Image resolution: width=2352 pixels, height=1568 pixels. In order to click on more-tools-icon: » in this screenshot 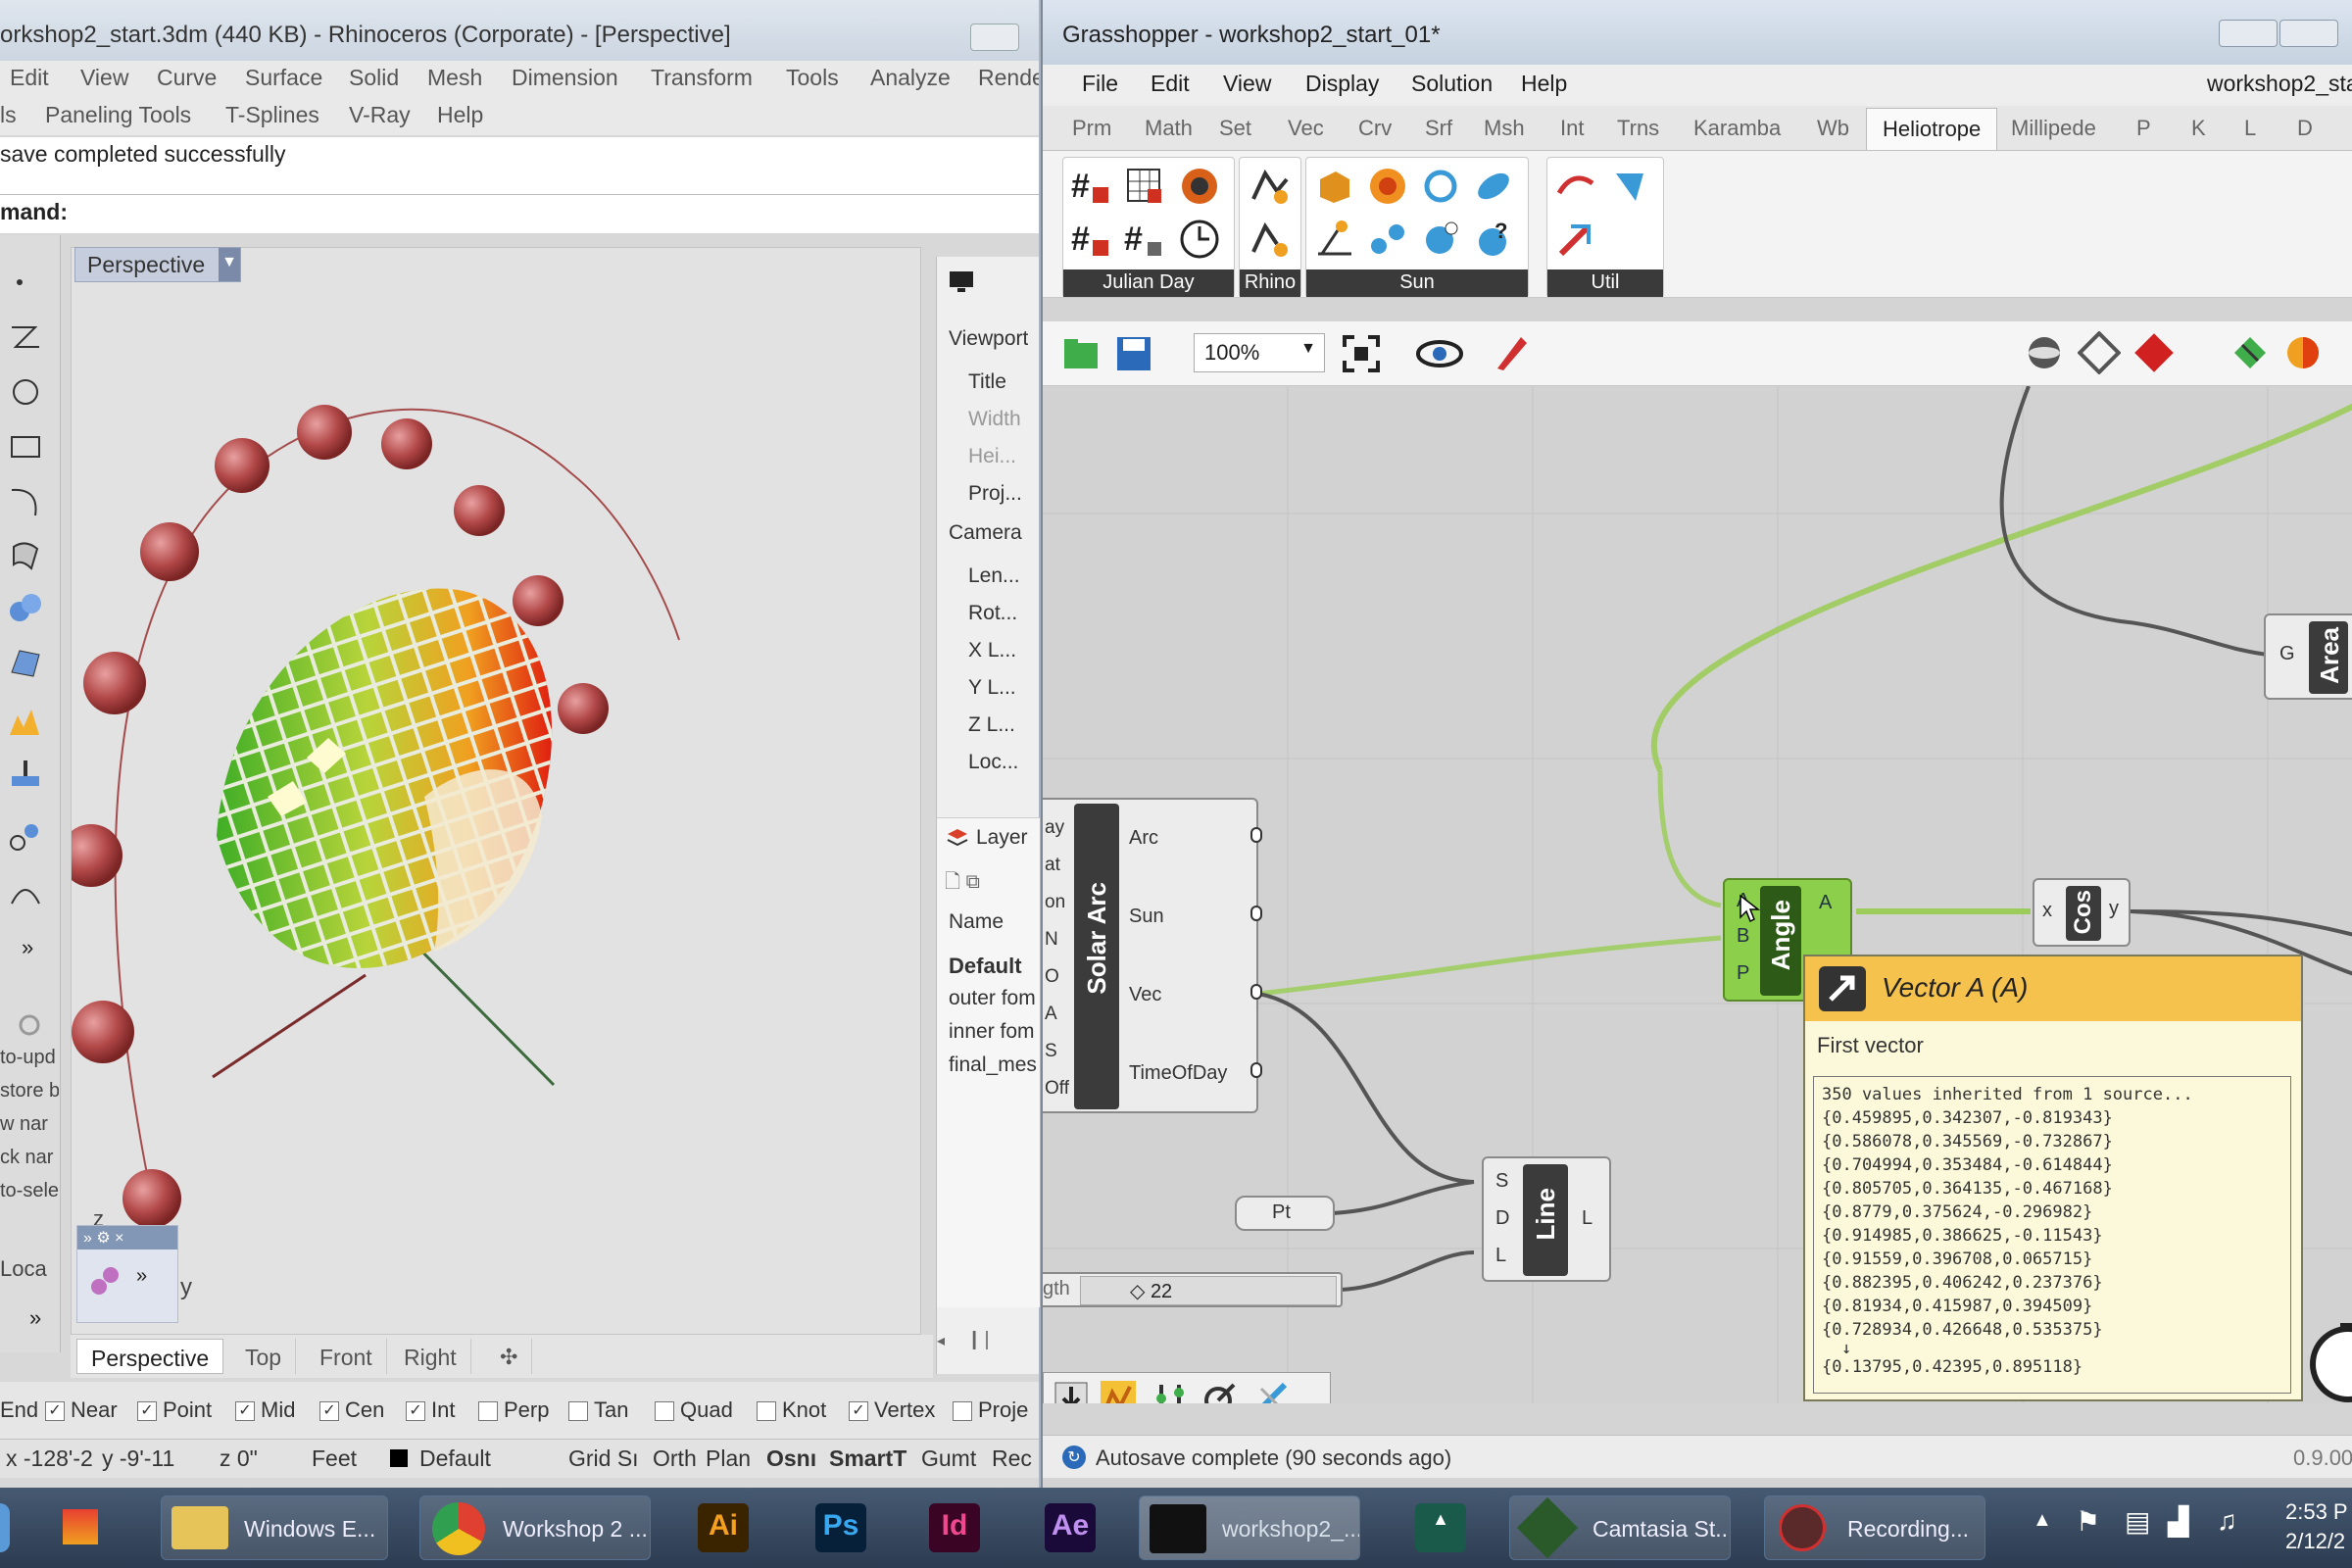, I will do `click(27, 947)`.